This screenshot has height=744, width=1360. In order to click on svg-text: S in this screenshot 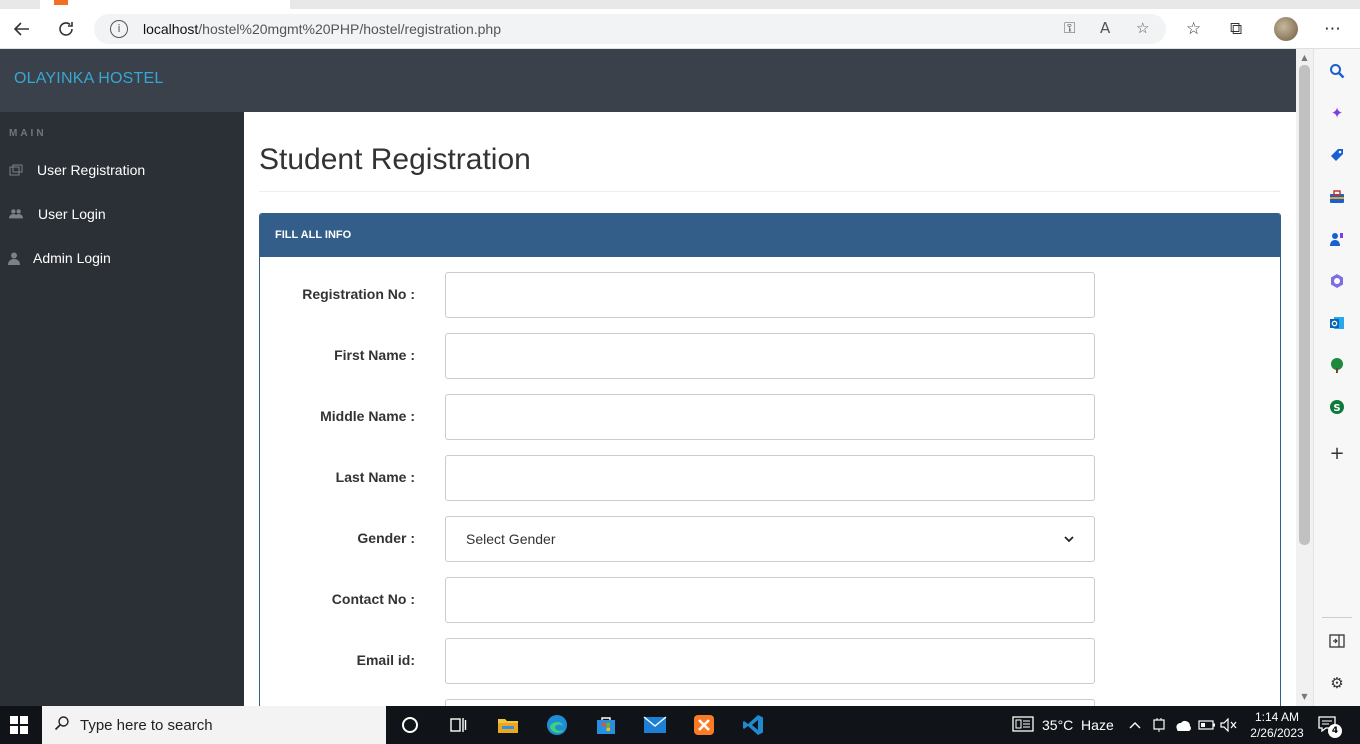, I will do `click(1336, 408)`.